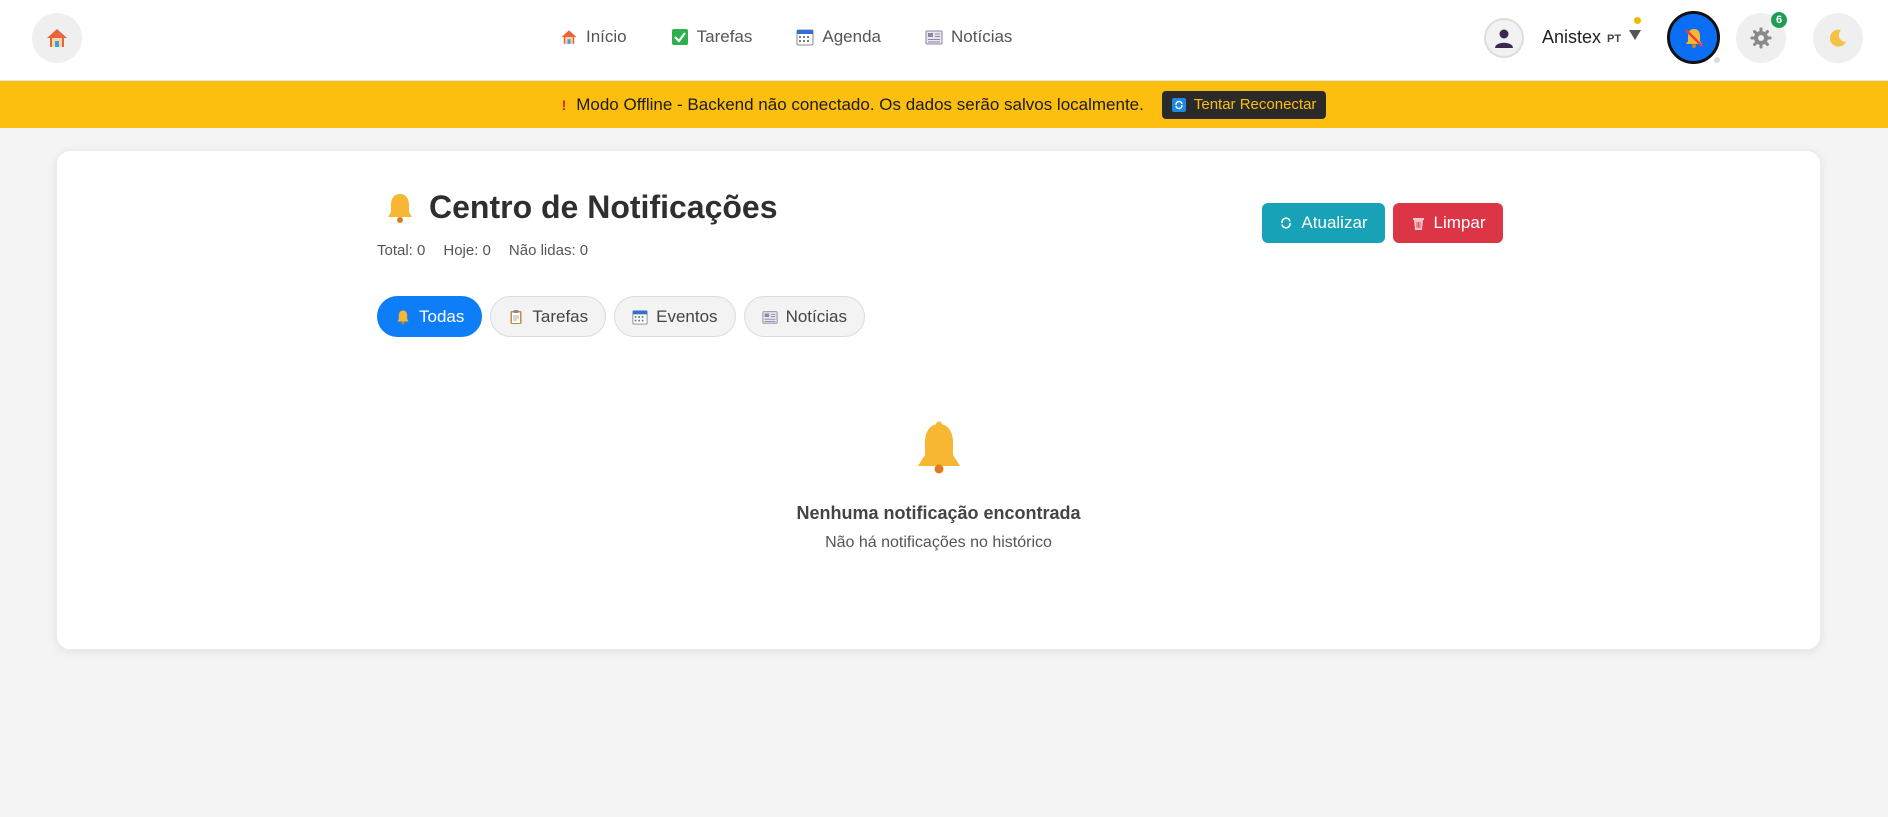  I want to click on tab-todas: Todas, so click(430, 316).